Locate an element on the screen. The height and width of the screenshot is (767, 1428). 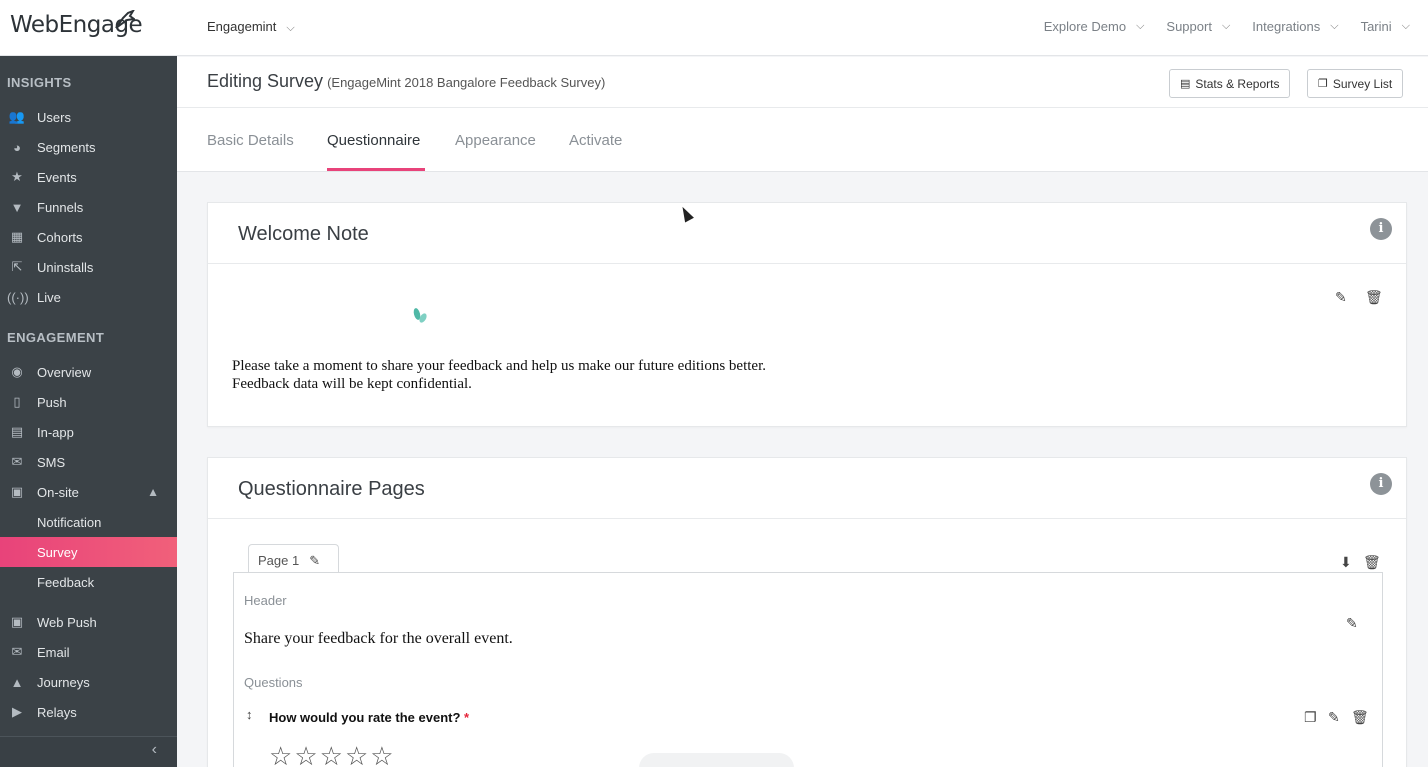
duplicate-icon: ❐ is located at coordinates (1310, 717).